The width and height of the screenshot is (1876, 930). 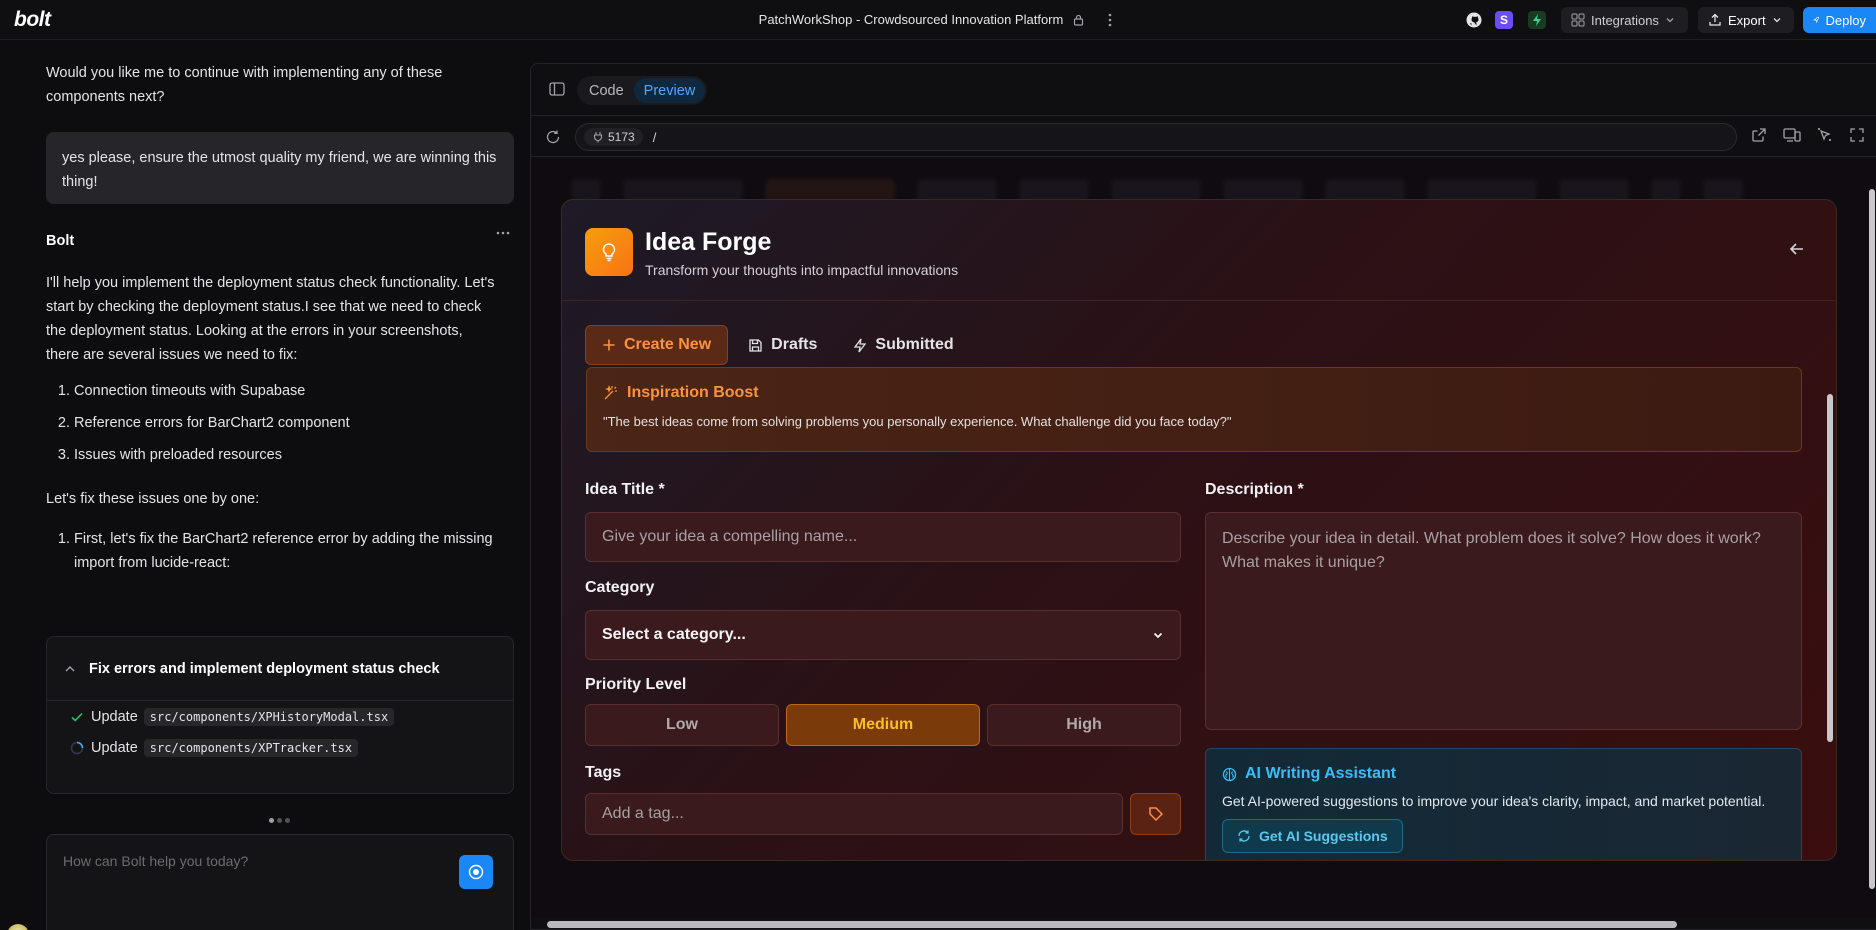 What do you see at coordinates (251, 747) in the screenshot?
I see `file-path: src/components/XPTracker.tsx` at bounding box center [251, 747].